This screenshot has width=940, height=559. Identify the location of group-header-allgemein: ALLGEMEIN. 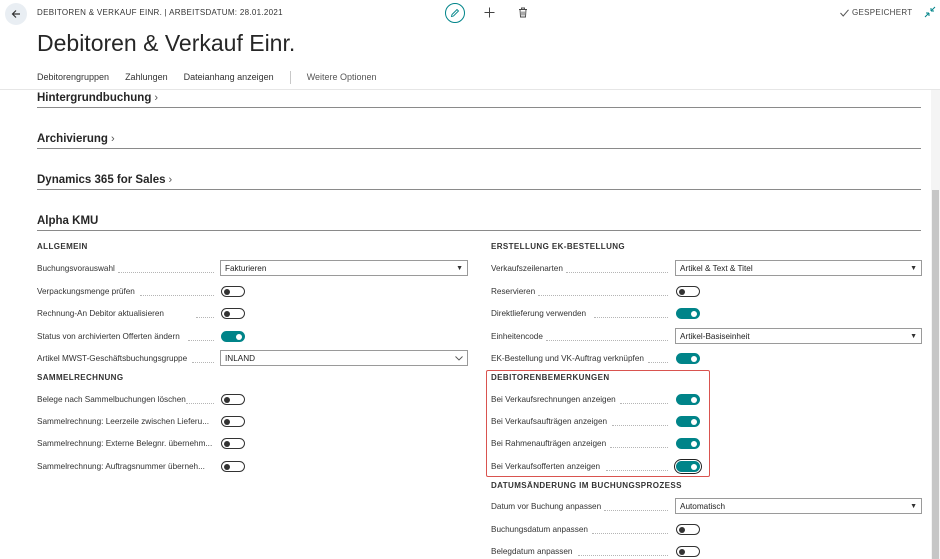
(62, 246).